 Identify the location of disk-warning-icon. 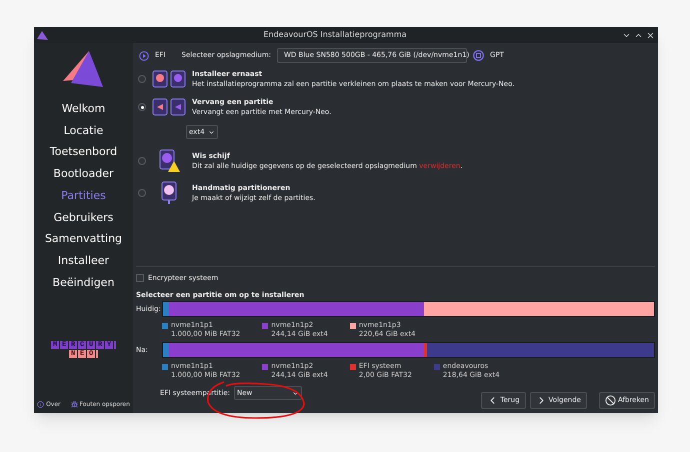
(169, 161).